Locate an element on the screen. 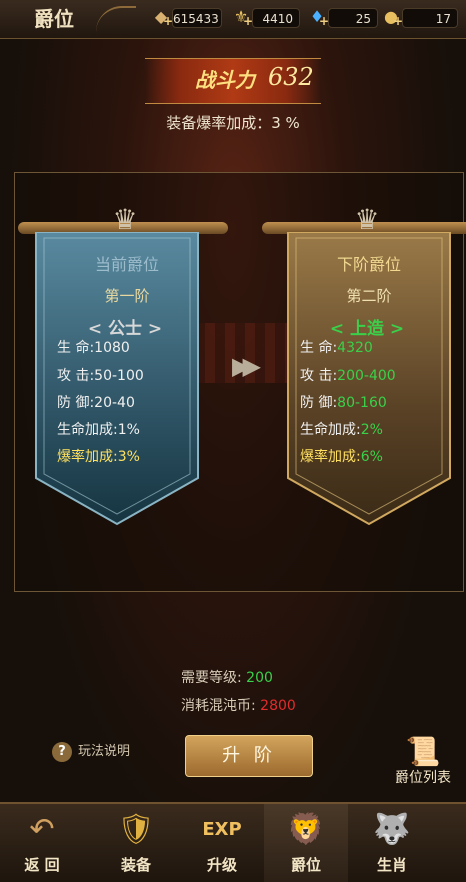 The width and height of the screenshot is (466, 882). next-stat-attack: 攻 击:200-400 is located at coordinates (348, 376).